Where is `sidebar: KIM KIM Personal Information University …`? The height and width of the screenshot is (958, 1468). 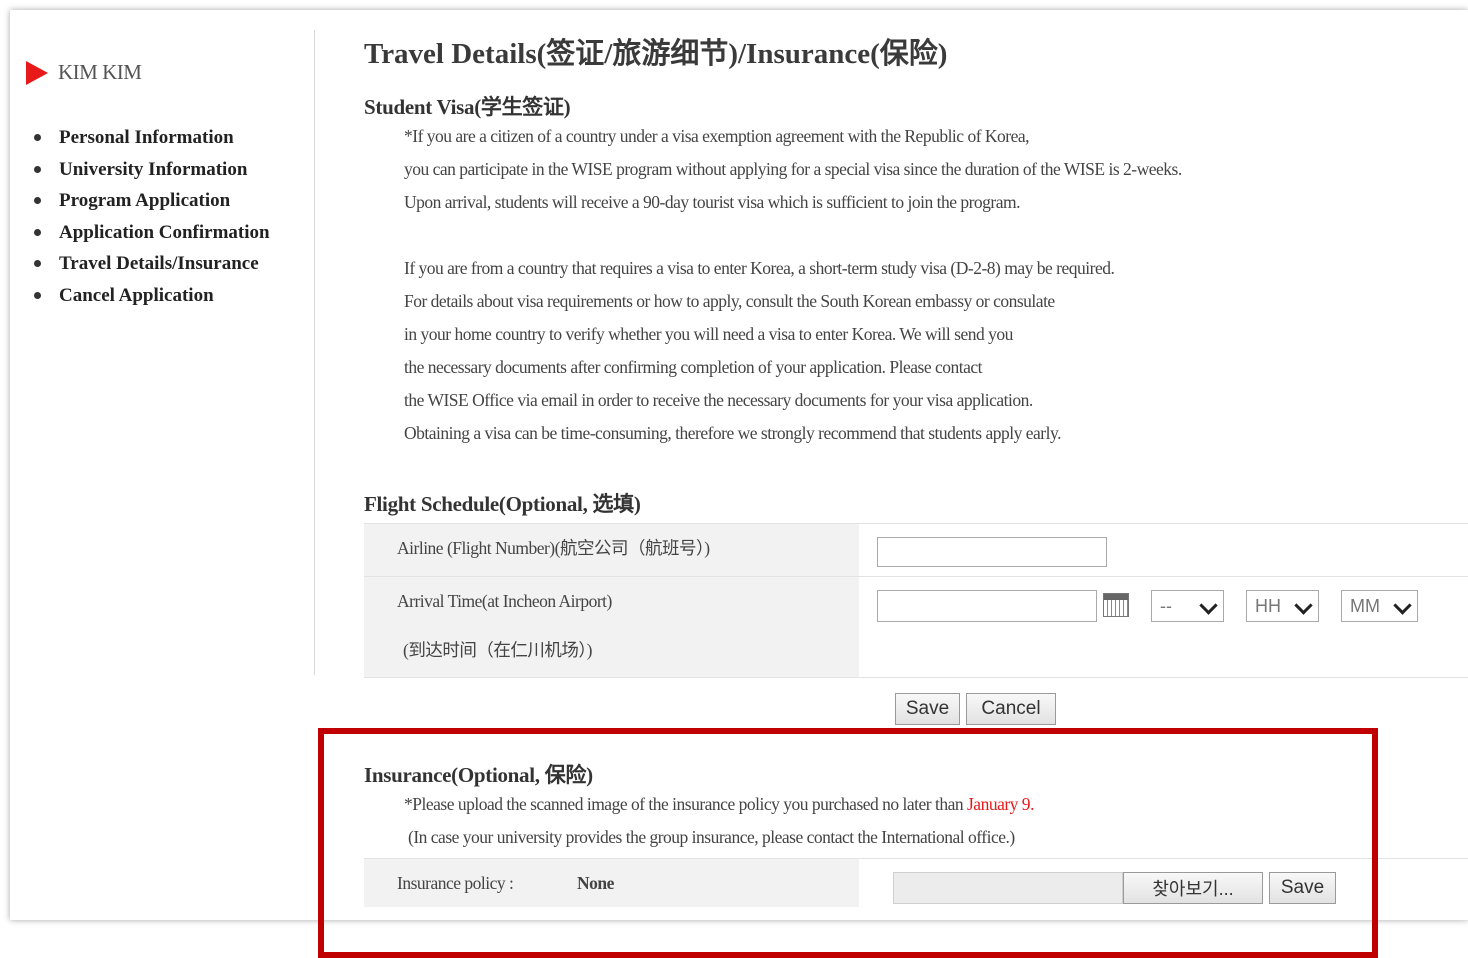
sidebar: KIM KIM Personal Information University … is located at coordinates (162, 352).